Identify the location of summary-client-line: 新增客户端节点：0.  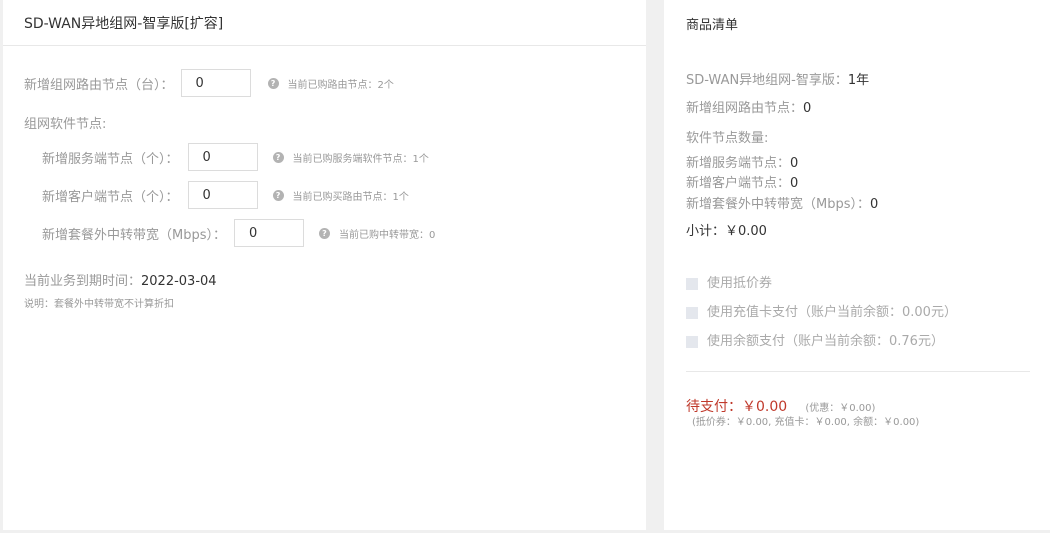
(742, 181).